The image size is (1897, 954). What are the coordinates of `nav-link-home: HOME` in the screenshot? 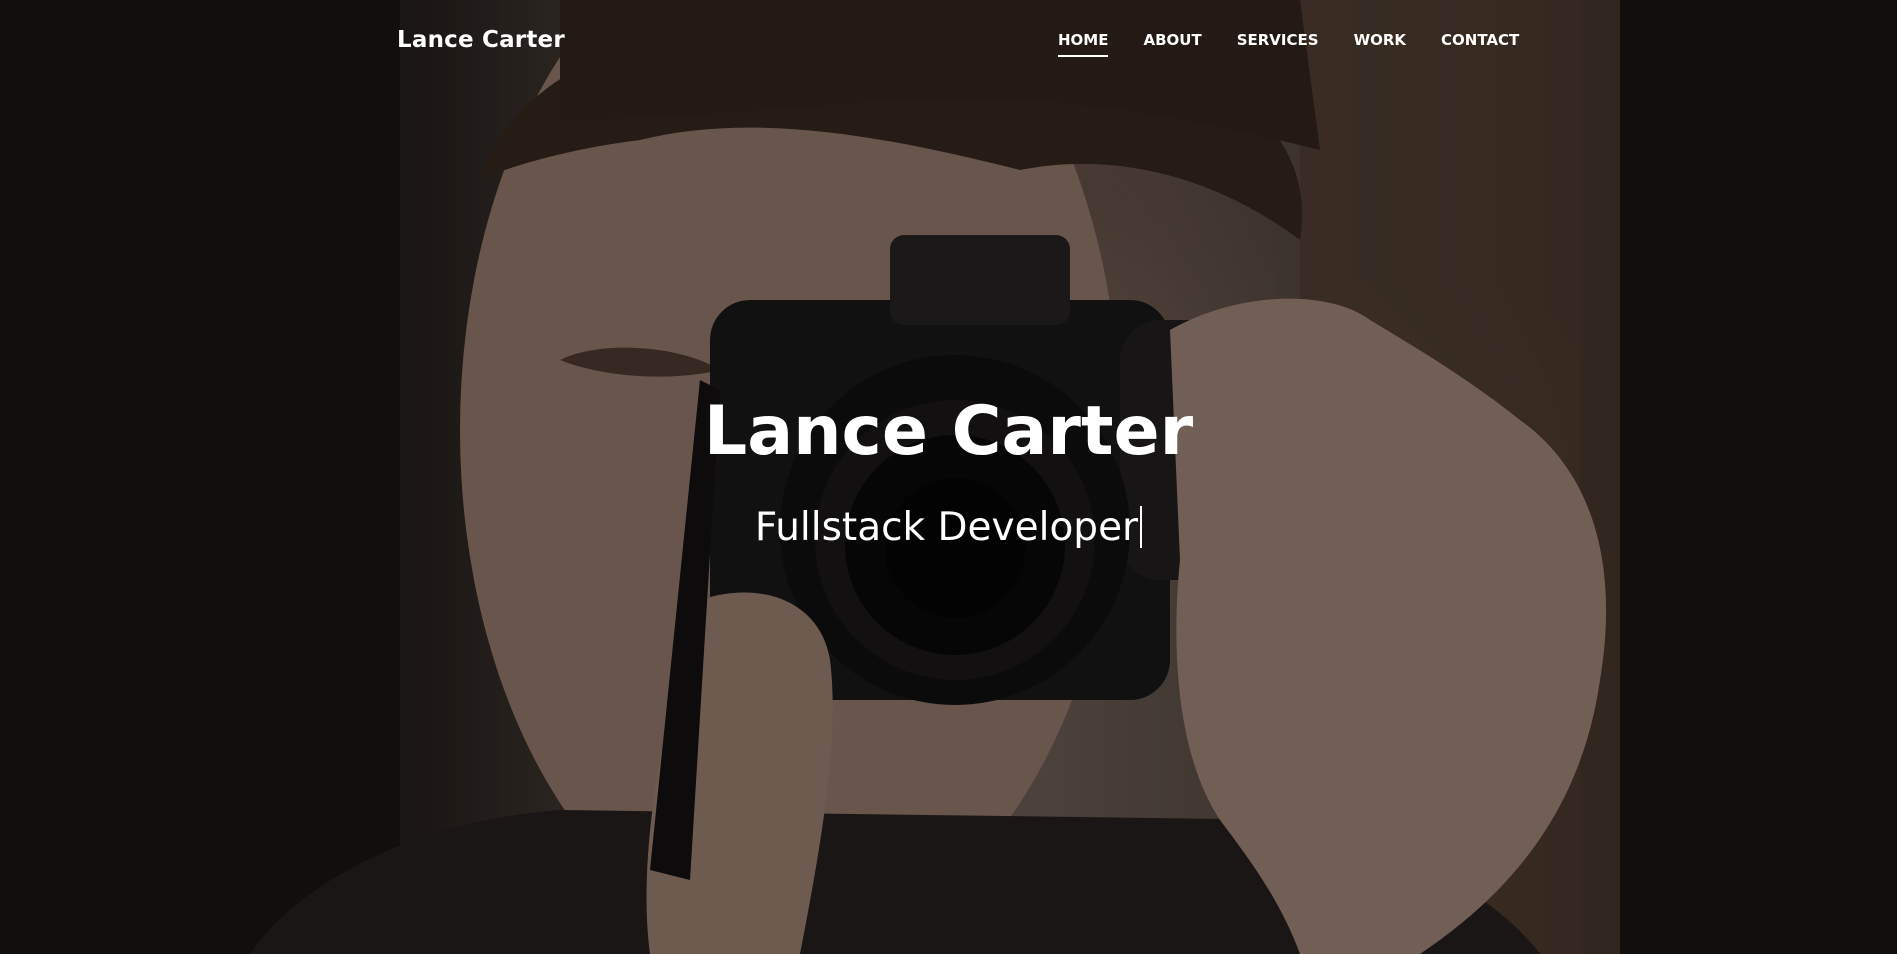 It's located at (1083, 44).